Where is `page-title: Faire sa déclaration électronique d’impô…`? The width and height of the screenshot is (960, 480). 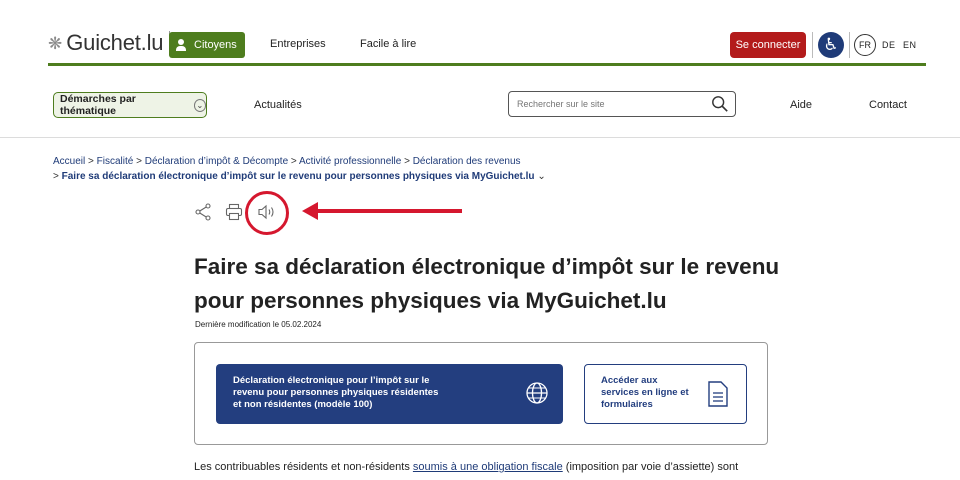
page-title: Faire sa déclaration électronique d’impô… is located at coordinates (487, 283).